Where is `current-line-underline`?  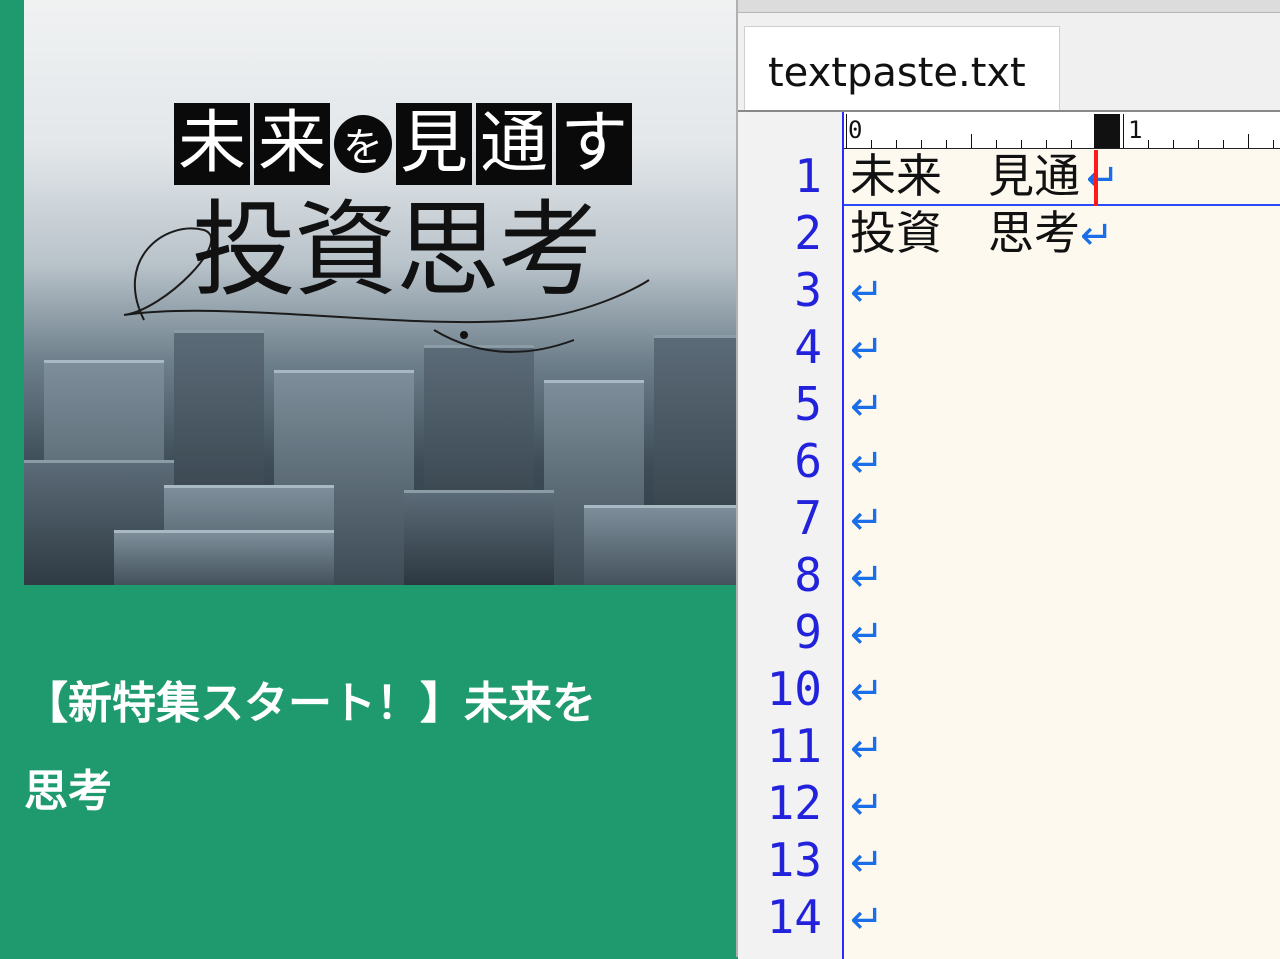 current-line-underline is located at coordinates (1062, 205).